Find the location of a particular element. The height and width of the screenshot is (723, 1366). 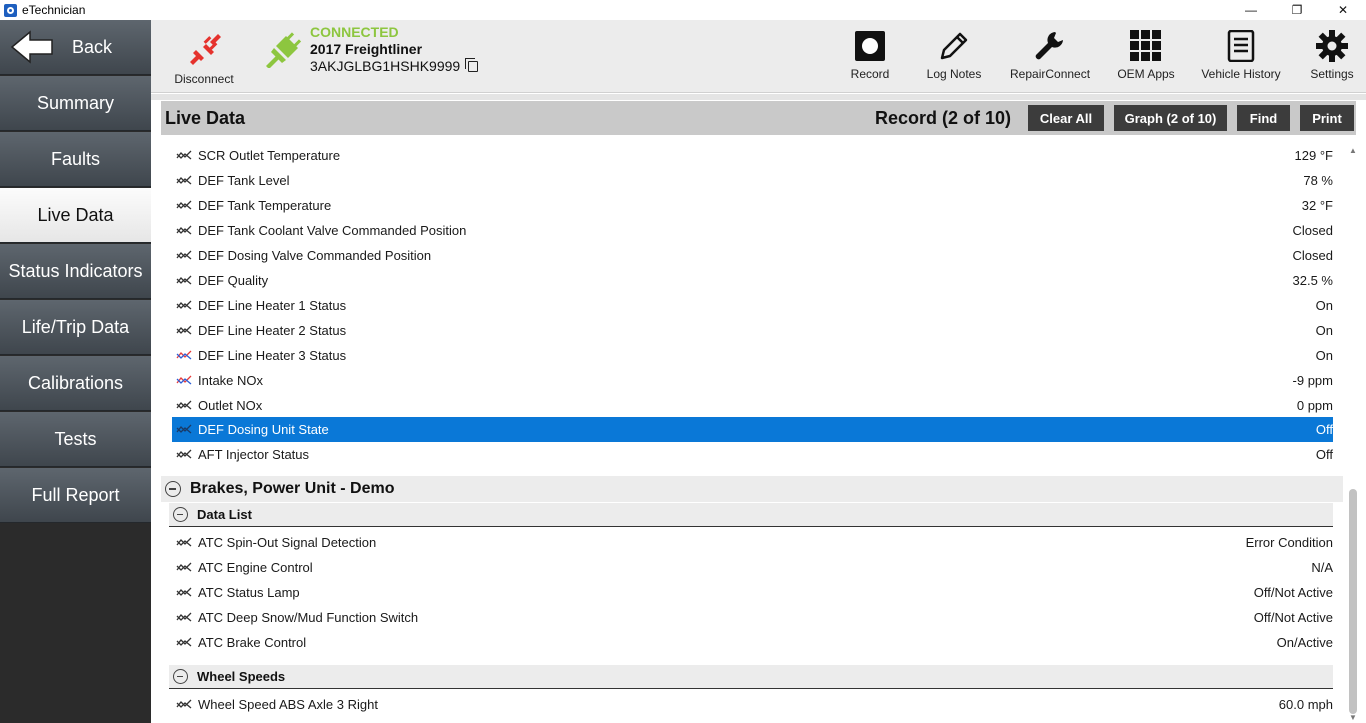

sidebar-item-label: Live Data is located at coordinates (75, 214).